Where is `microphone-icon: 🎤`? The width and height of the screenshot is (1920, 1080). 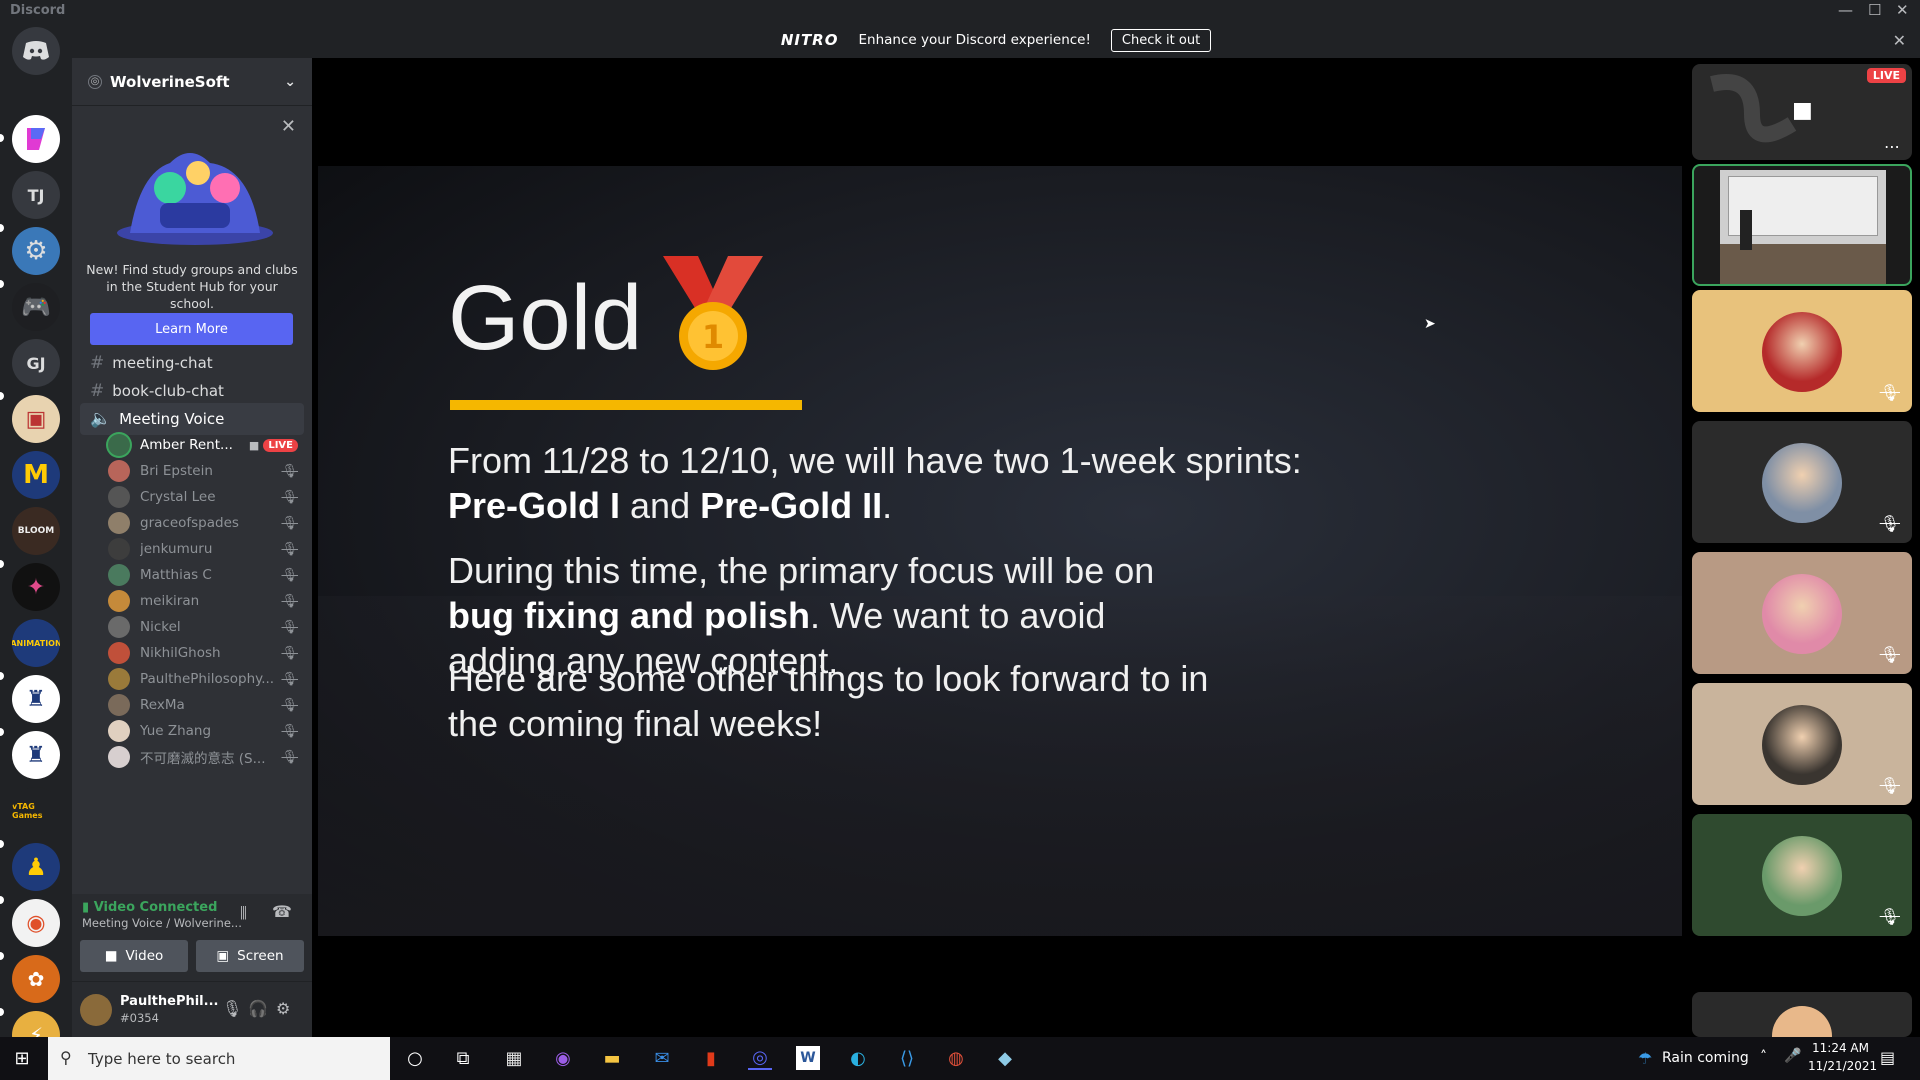 microphone-icon: 🎤 is located at coordinates (1792, 1056).